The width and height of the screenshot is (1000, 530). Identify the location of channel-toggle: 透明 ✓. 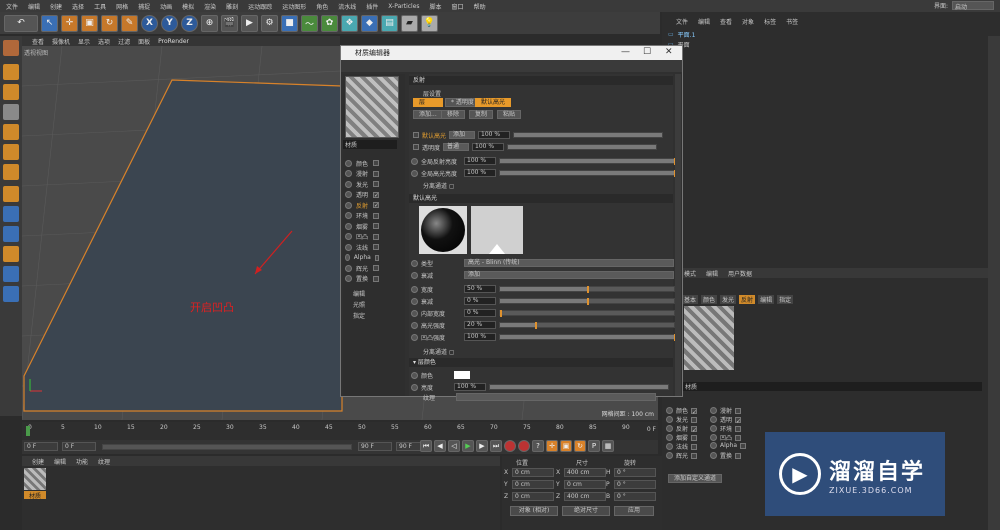
(725, 420).